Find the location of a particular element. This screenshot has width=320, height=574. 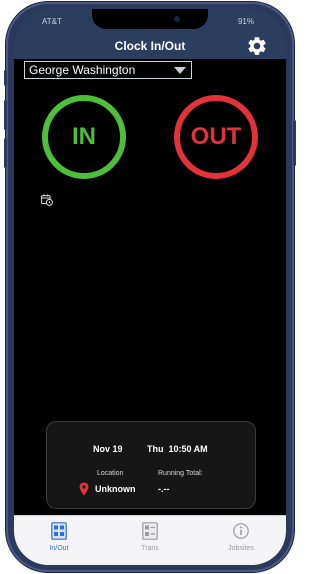

tab-jobsites-label: Jobsites is located at coordinates (241, 548).